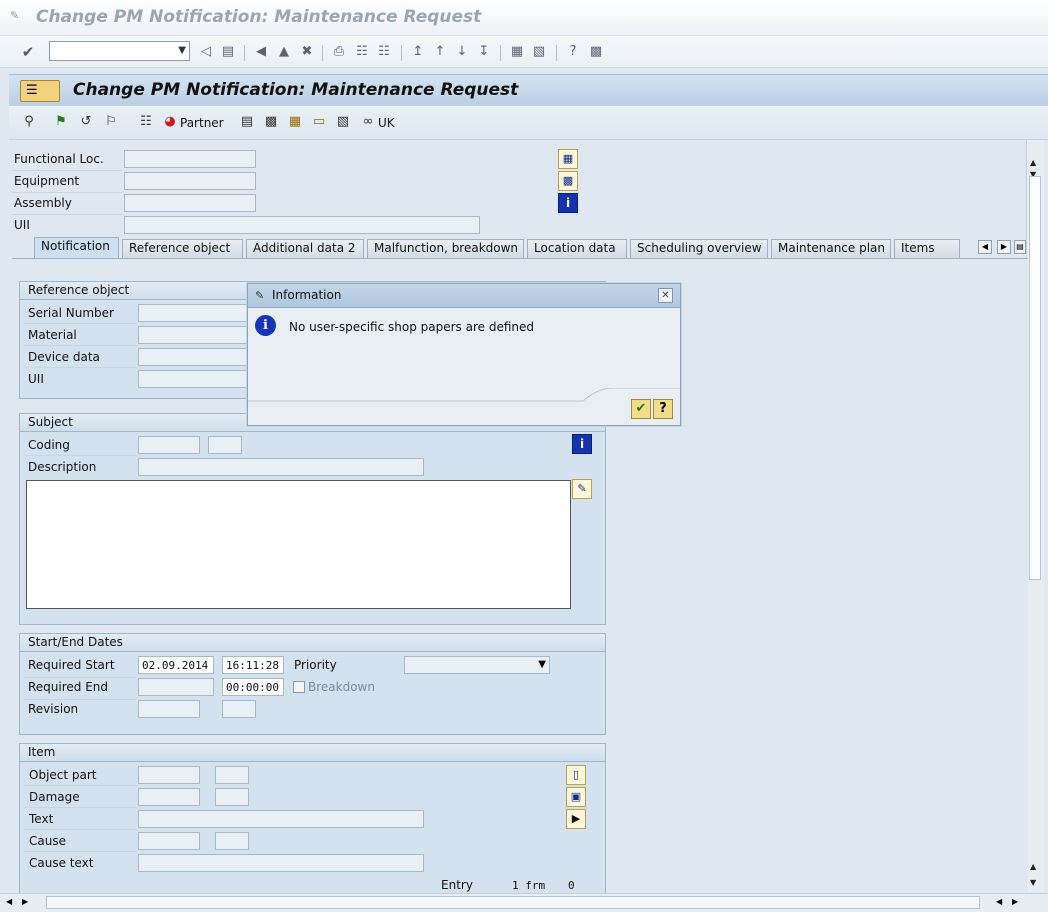  I want to click on required-start-date-input: 02.09.2014, so click(176, 665).